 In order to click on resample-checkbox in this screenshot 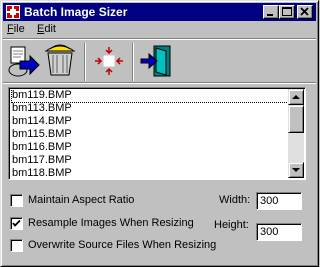, I will do `click(16, 223)`.